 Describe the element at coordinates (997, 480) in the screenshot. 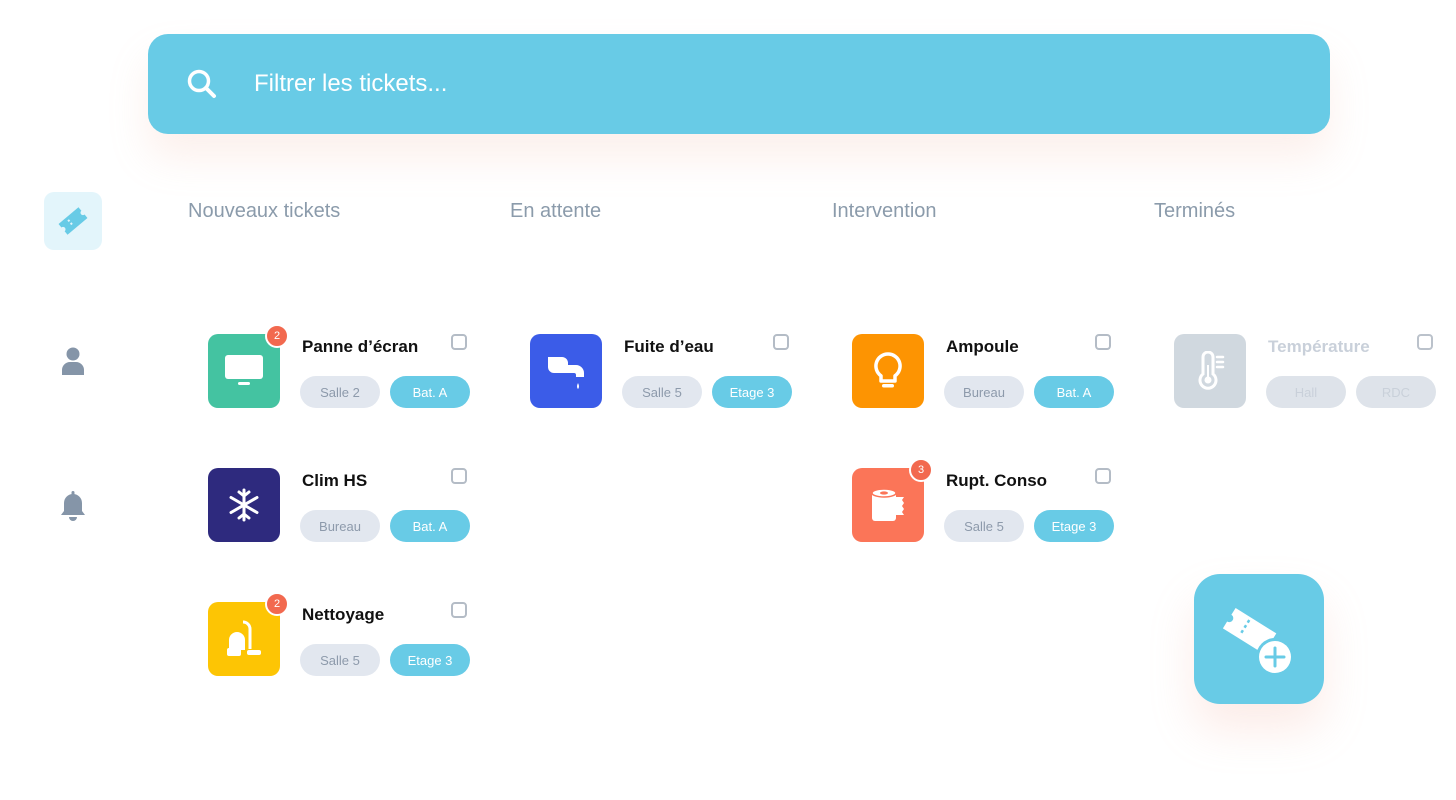

I see `ticket-title: Rupt. Conso` at that location.